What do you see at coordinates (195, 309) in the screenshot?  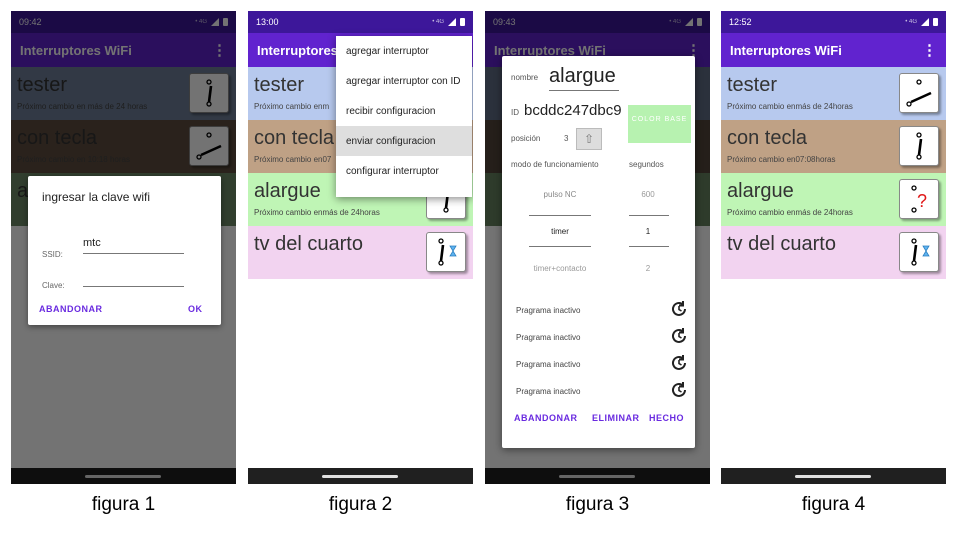 I see `ok-button: OK` at bounding box center [195, 309].